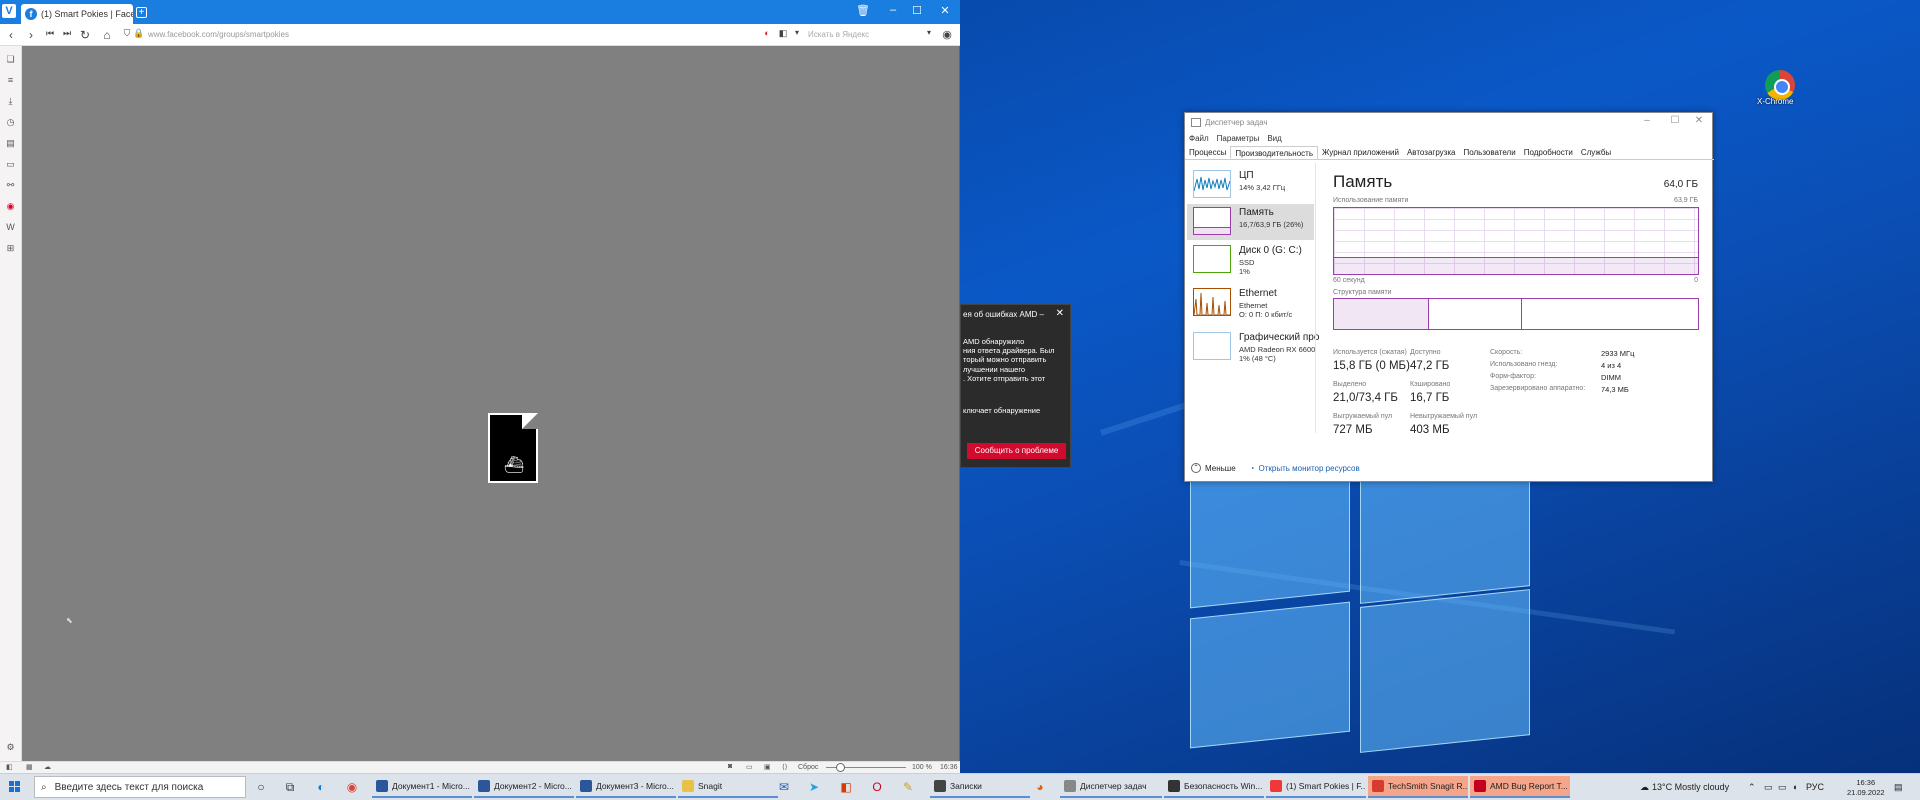 Image resolution: width=1920 pixels, height=800 pixels. What do you see at coordinates (29, 767) in the screenshot?
I see `tiling-icon: ▦` at bounding box center [29, 767].